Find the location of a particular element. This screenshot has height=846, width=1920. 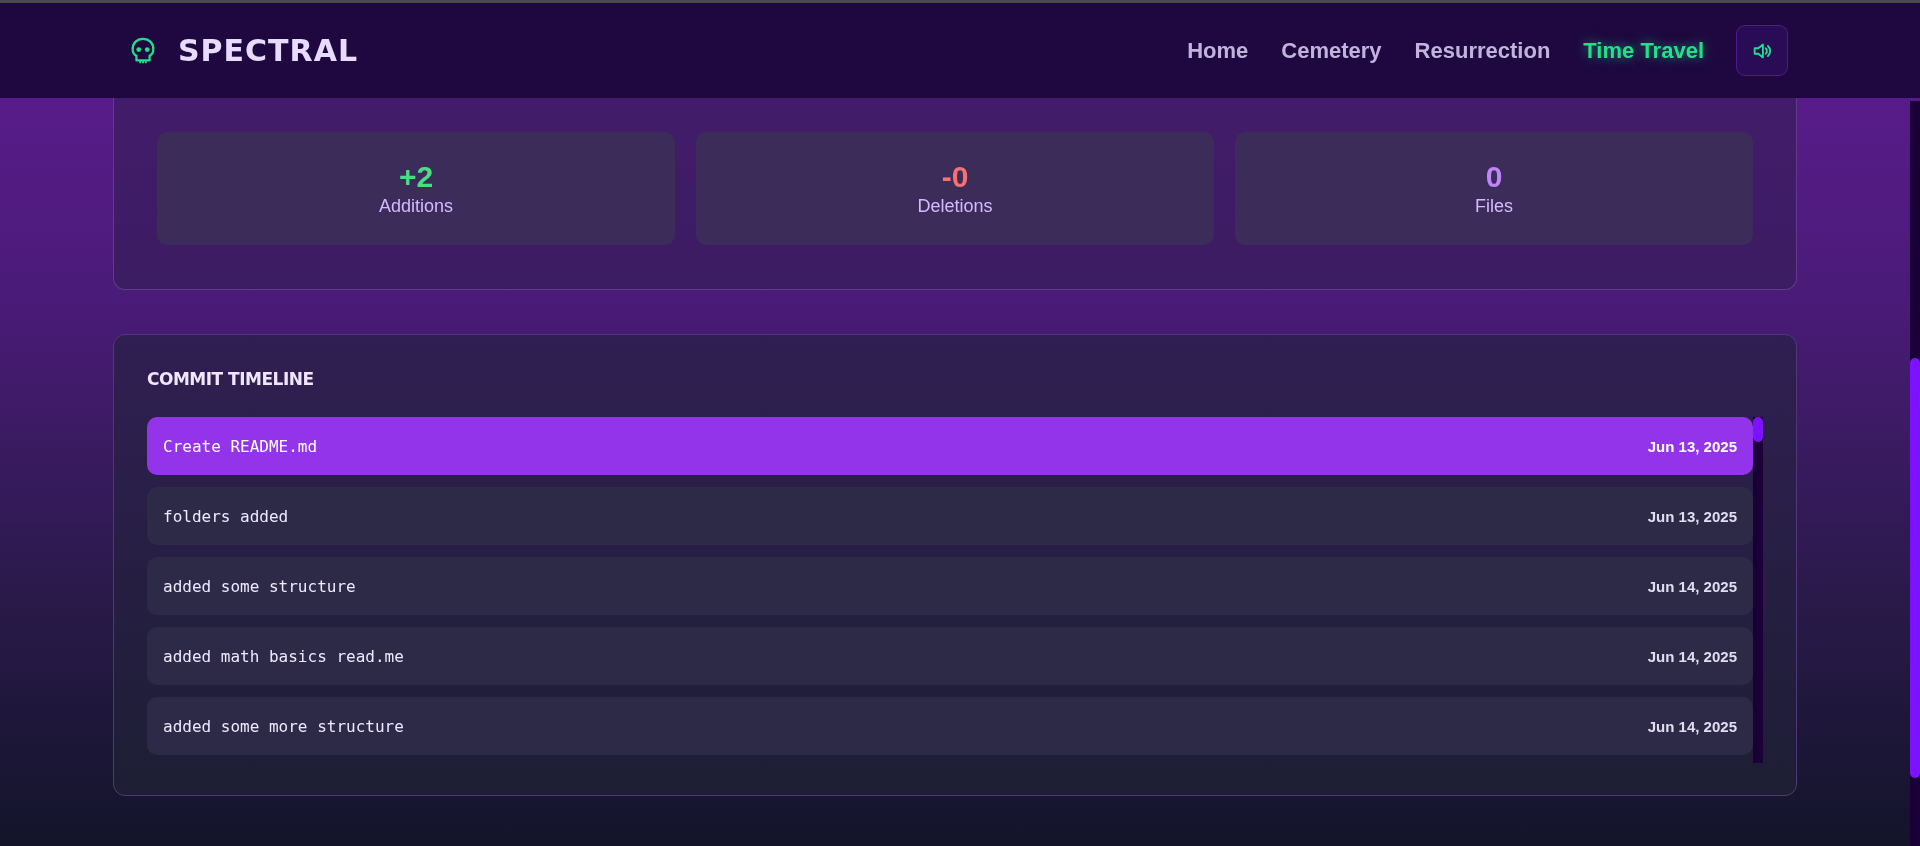

stat-label: Deletions is located at coordinates (955, 206).